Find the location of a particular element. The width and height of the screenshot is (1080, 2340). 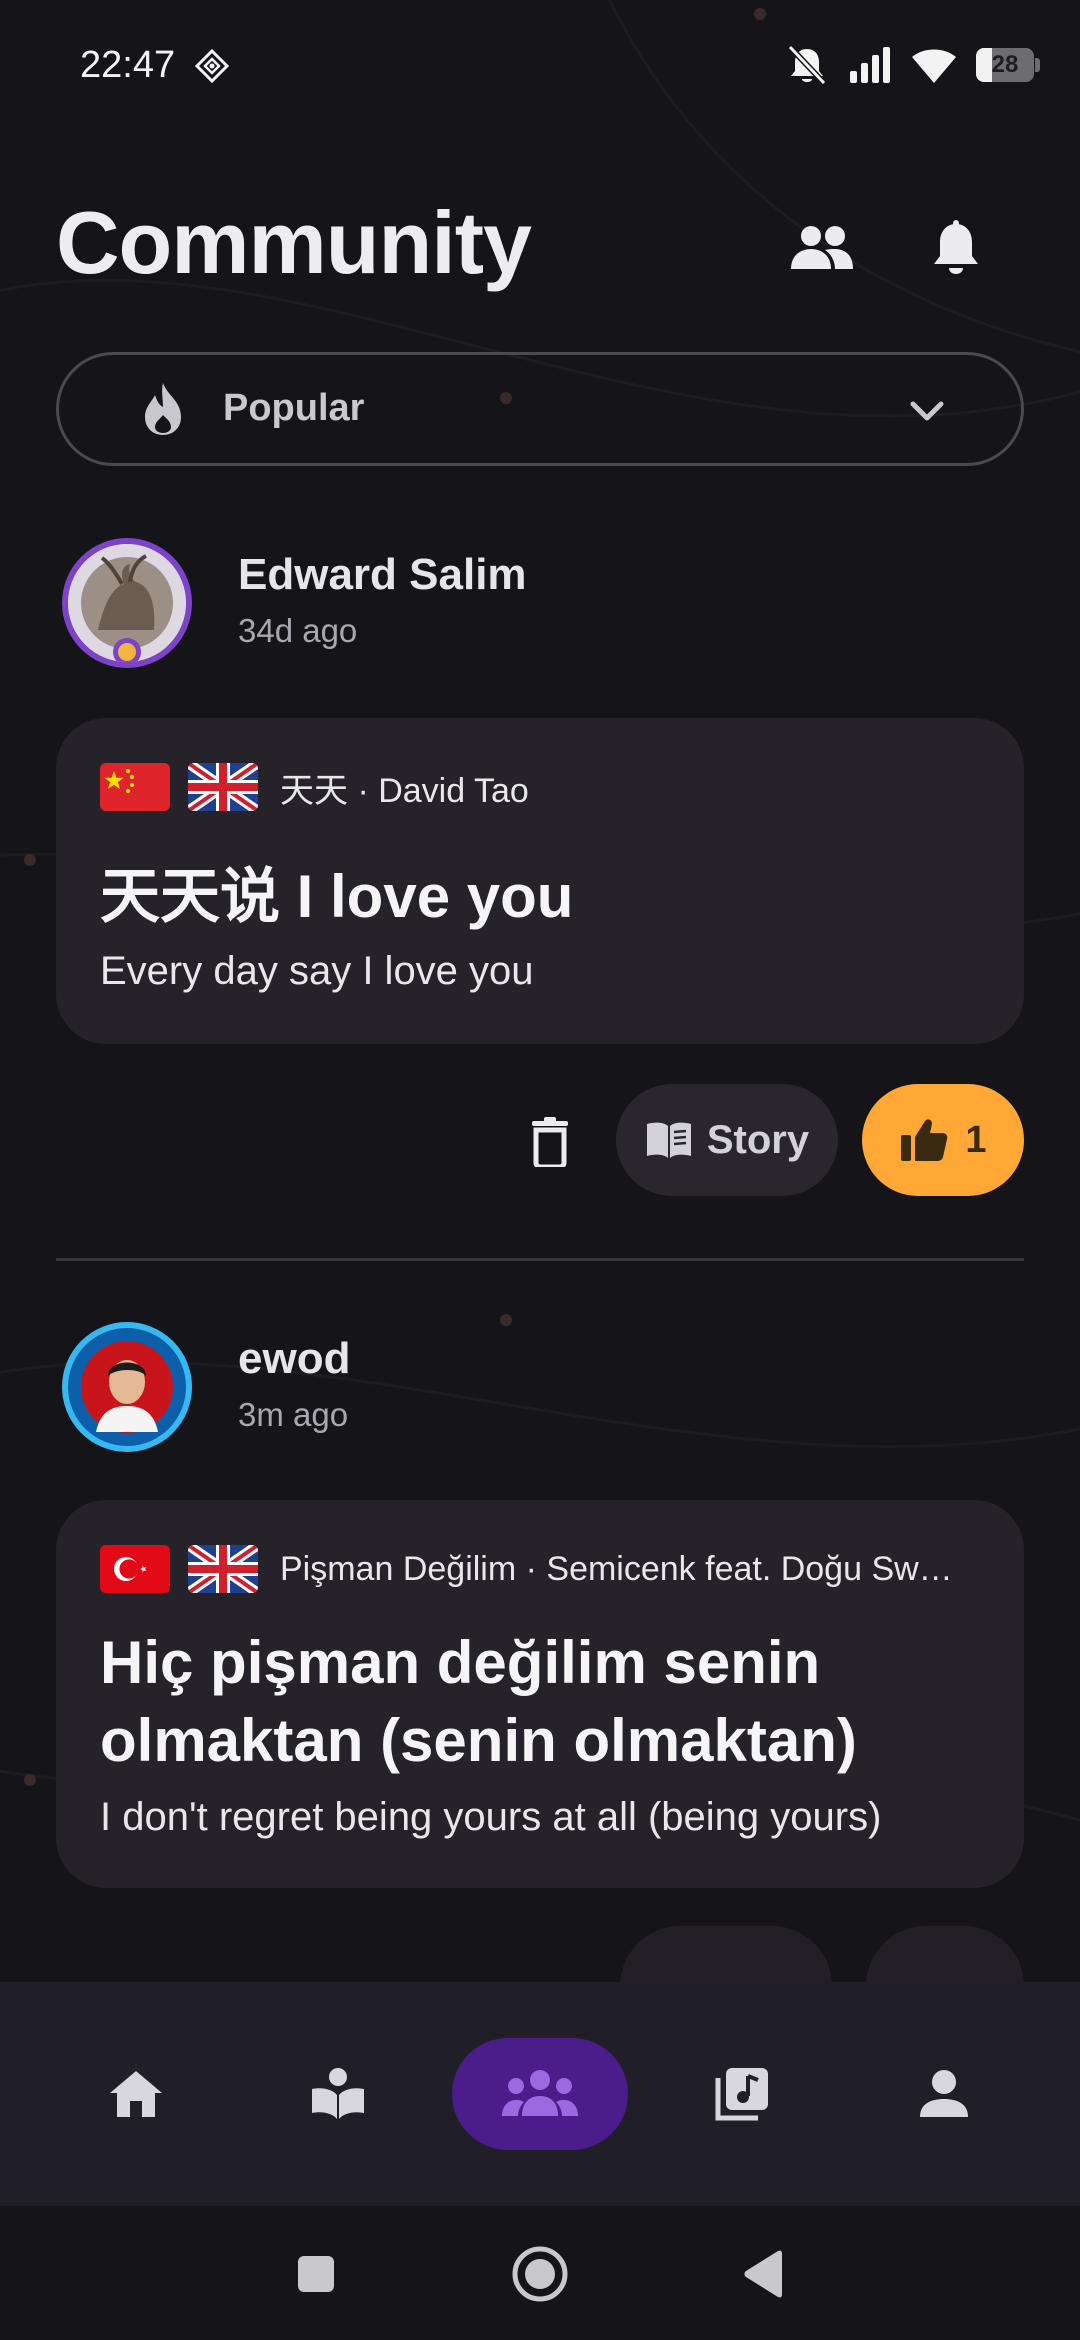

status-bar: 22:47 28 is located at coordinates (540, 65).